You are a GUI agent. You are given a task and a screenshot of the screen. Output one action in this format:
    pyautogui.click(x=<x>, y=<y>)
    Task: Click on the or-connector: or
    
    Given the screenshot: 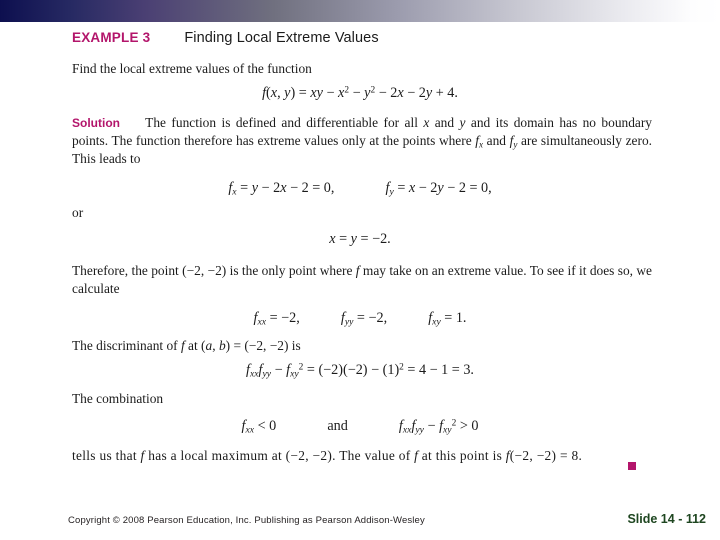 What is the action you would take?
    pyautogui.click(x=78, y=212)
    